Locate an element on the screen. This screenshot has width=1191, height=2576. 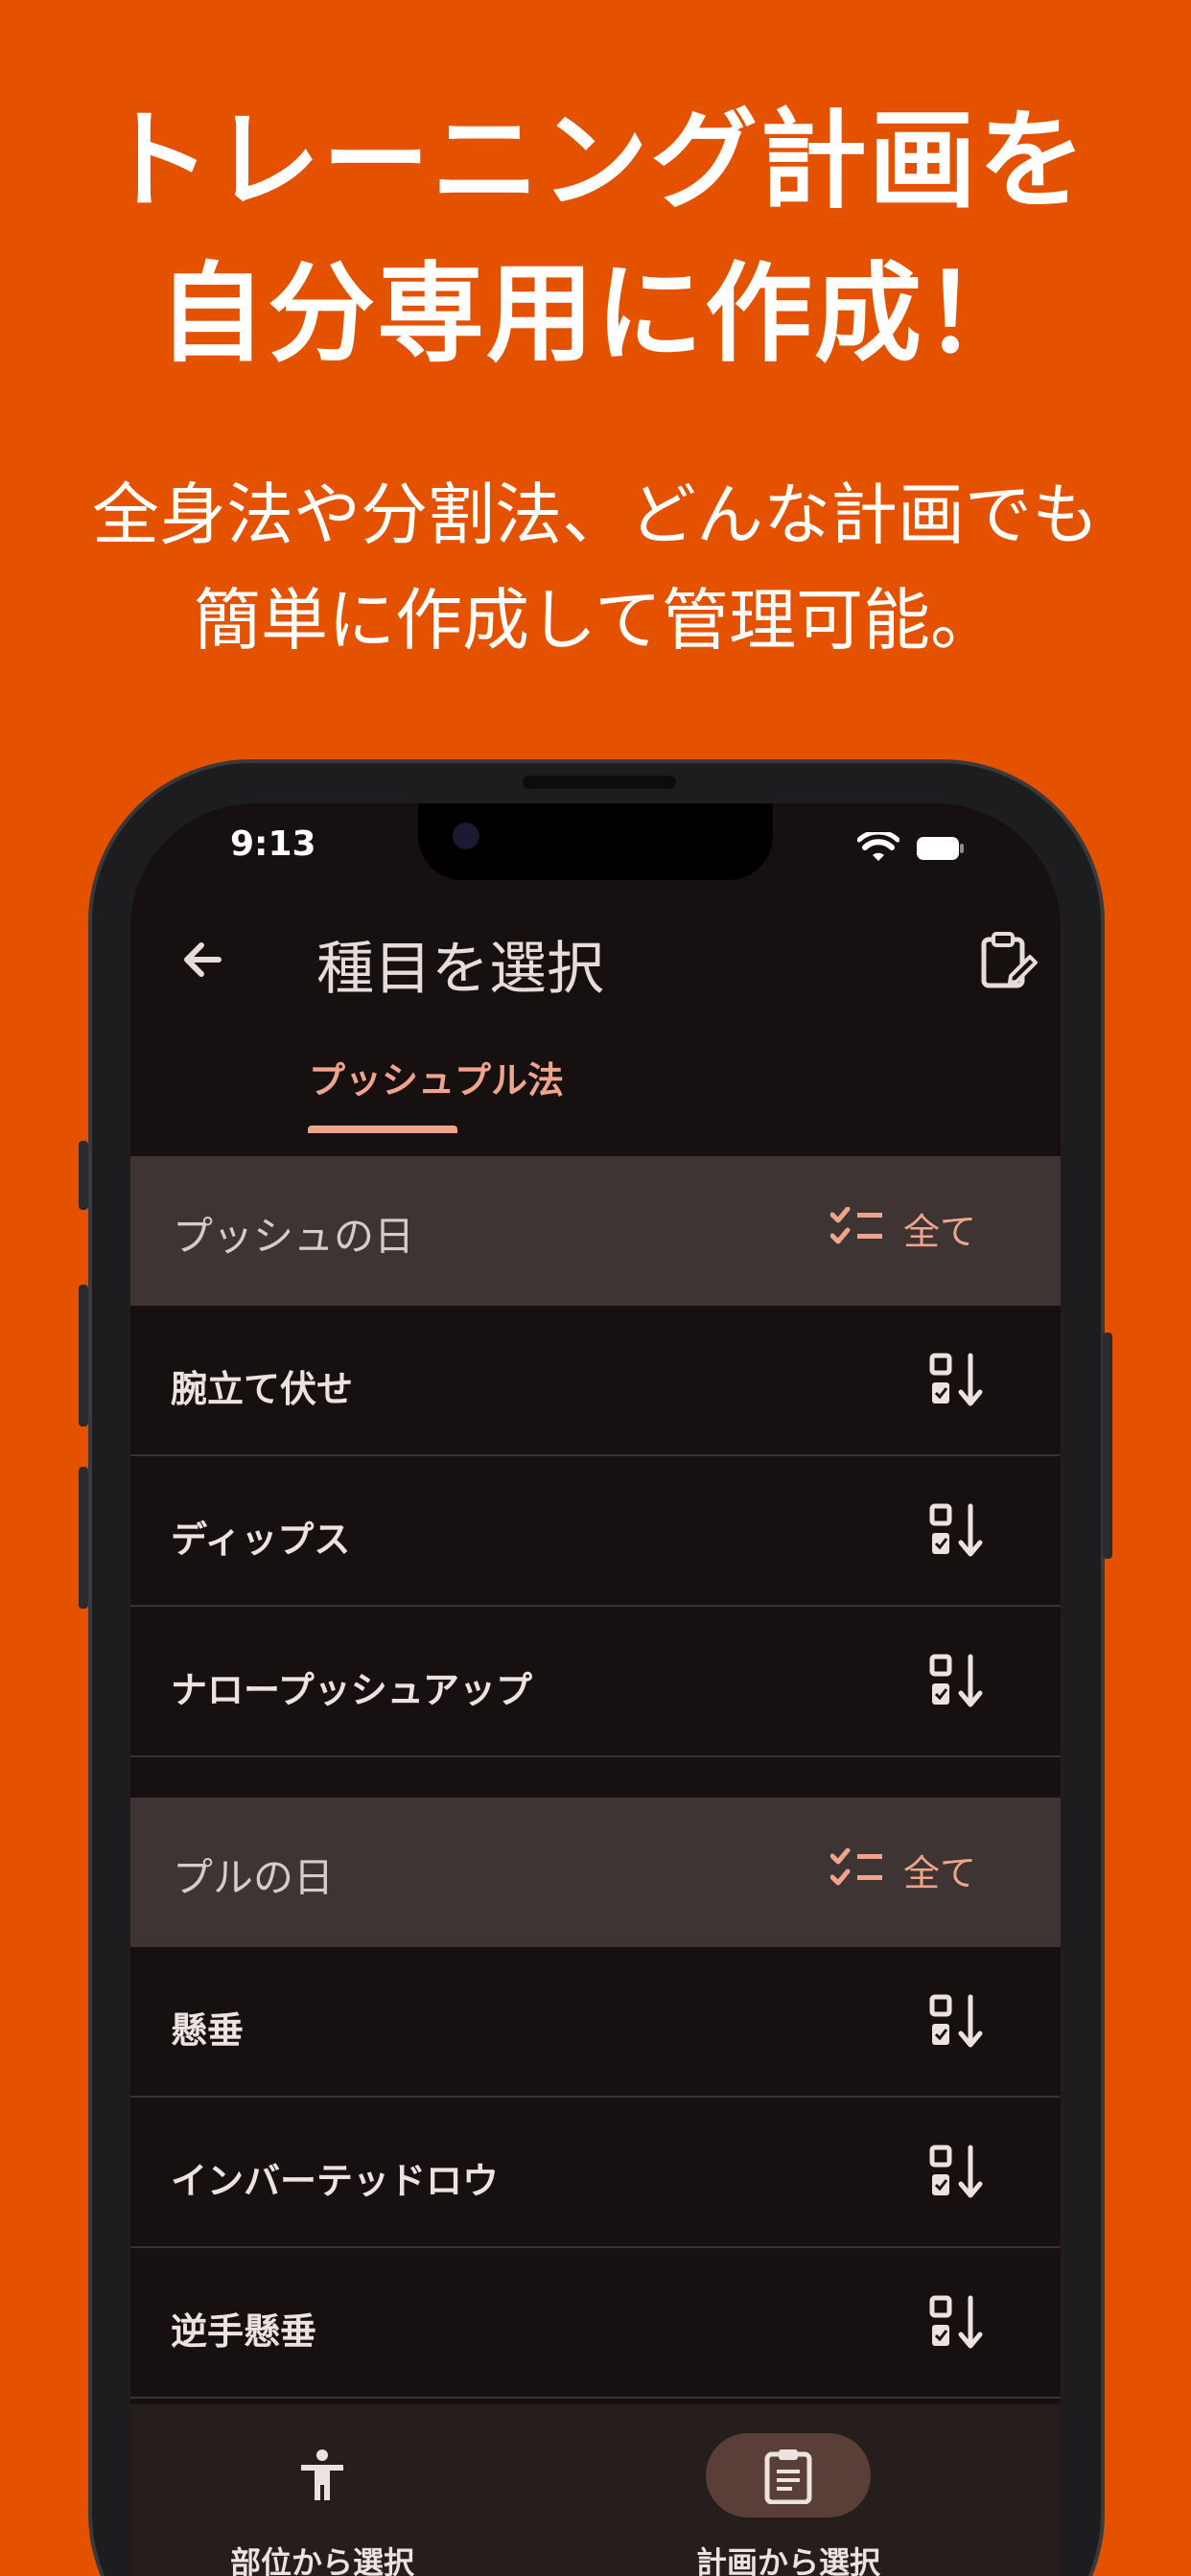
exercise-name: ナロープッシュアップ is located at coordinates (352, 1690).